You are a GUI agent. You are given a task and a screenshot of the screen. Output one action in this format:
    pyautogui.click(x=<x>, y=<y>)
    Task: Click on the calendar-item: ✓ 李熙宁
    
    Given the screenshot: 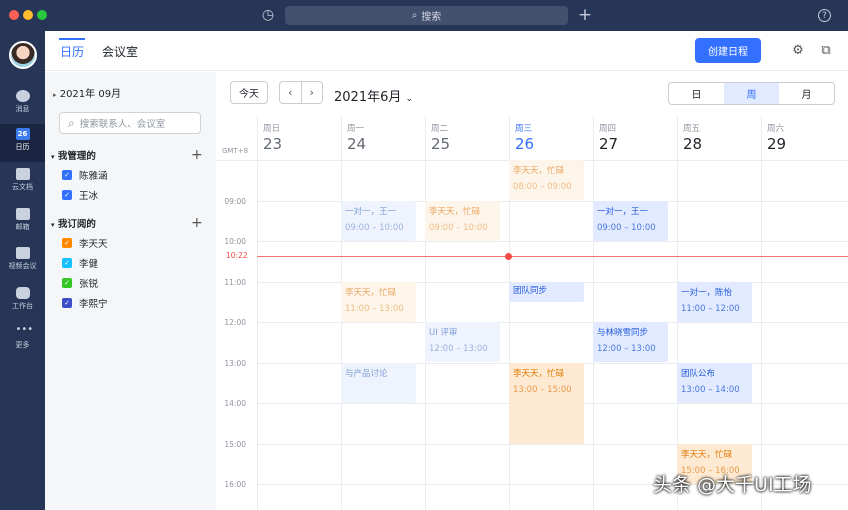 What is the action you would take?
    pyautogui.click(x=85, y=303)
    